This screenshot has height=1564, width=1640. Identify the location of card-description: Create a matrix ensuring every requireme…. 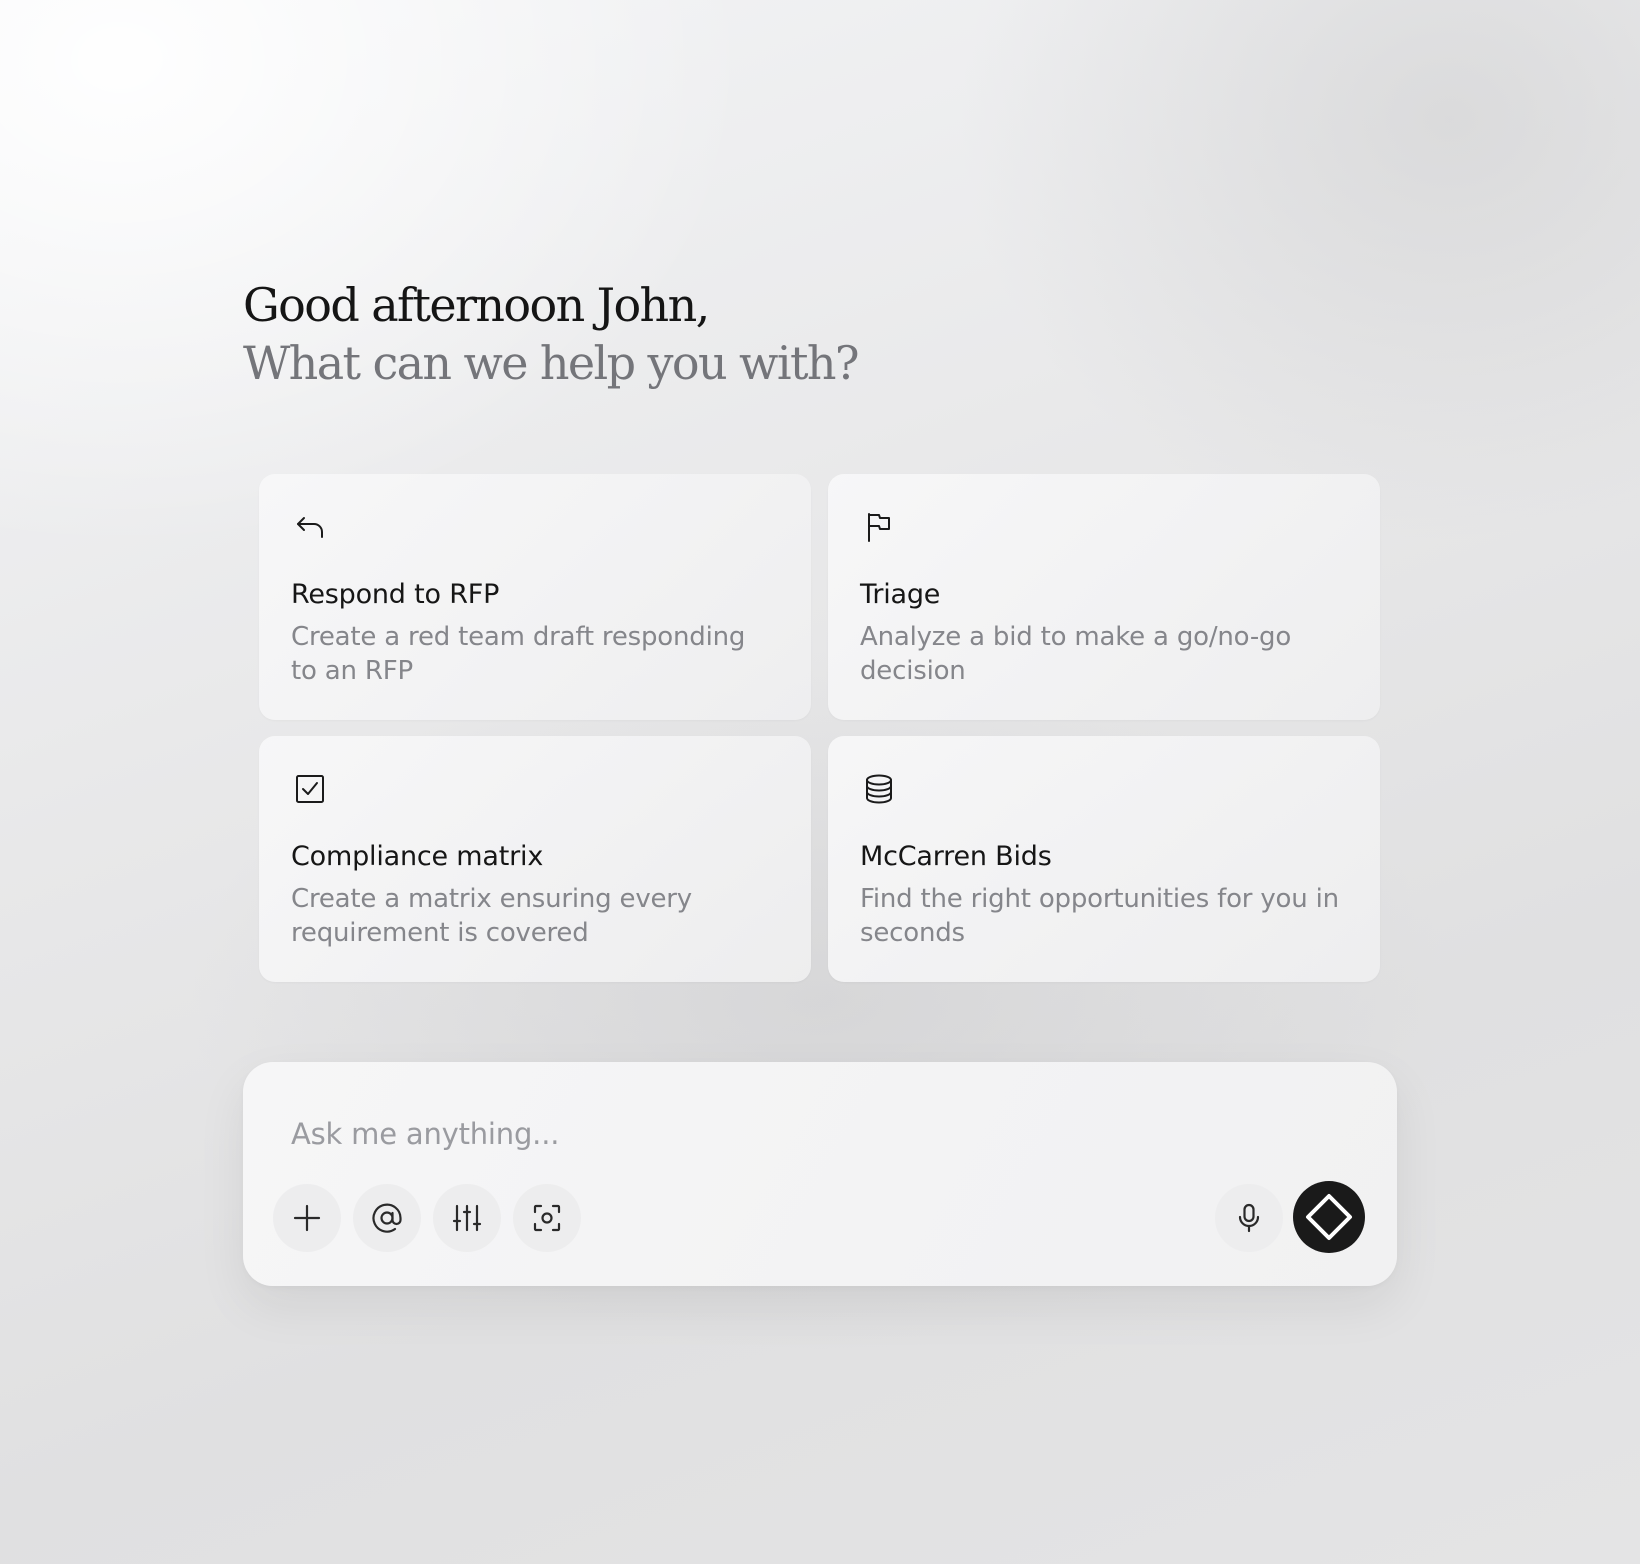
(491, 916).